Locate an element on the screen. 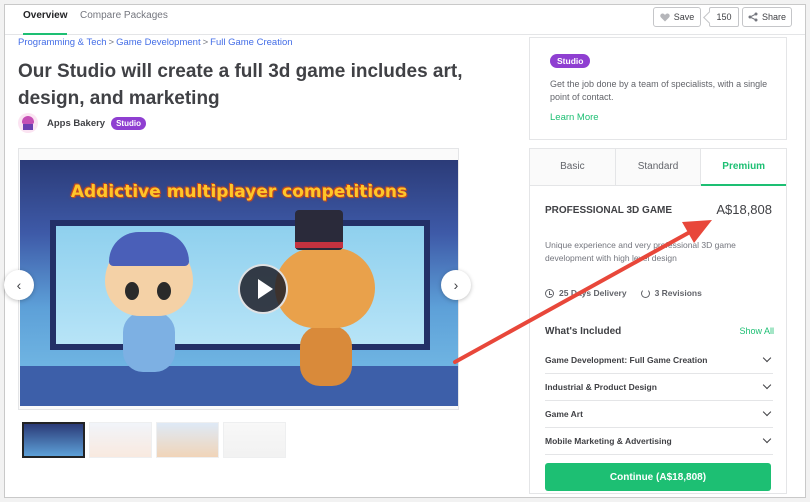 The image size is (810, 502). show-all-link: Show All is located at coordinates (756, 331).